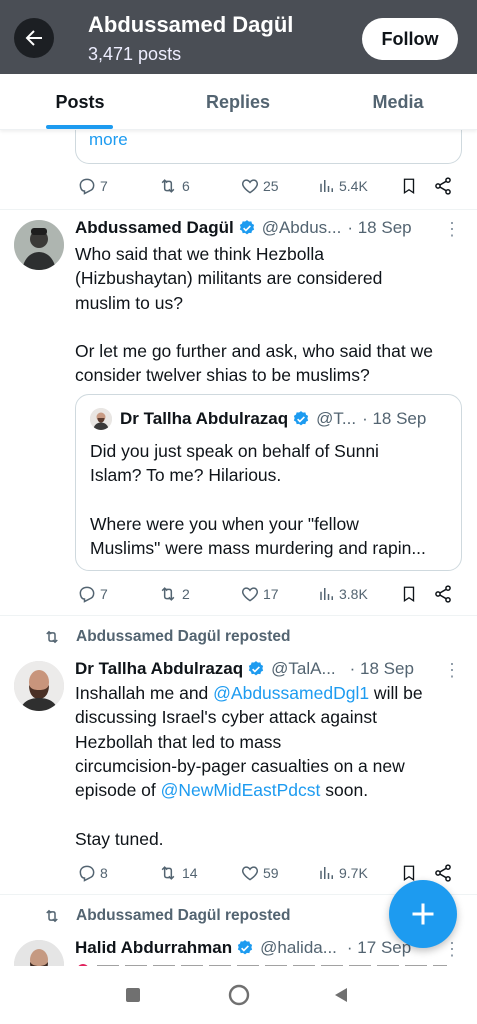 The height and width of the screenshot is (1024, 477). Describe the element at coordinates (101, 419) in the screenshot. I see `quoted-avatar` at that location.